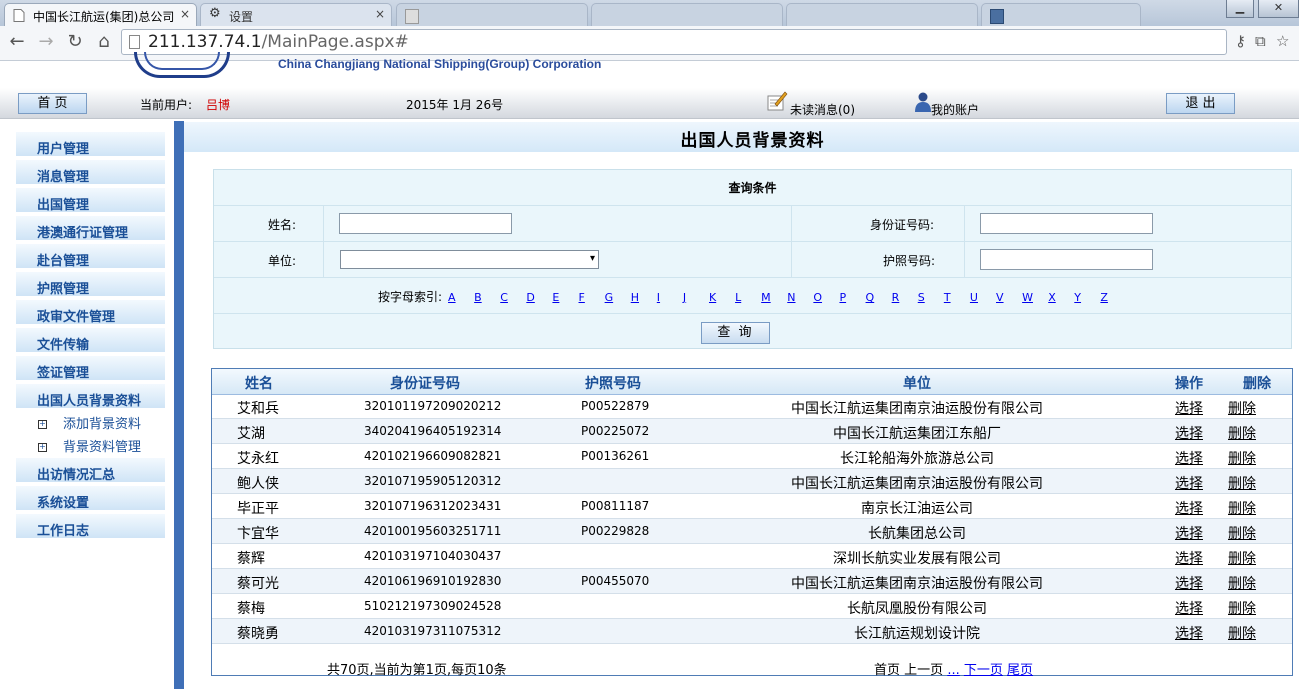 The height and width of the screenshot is (689, 1299). I want to click on pager-next: 下一页, so click(983, 670).